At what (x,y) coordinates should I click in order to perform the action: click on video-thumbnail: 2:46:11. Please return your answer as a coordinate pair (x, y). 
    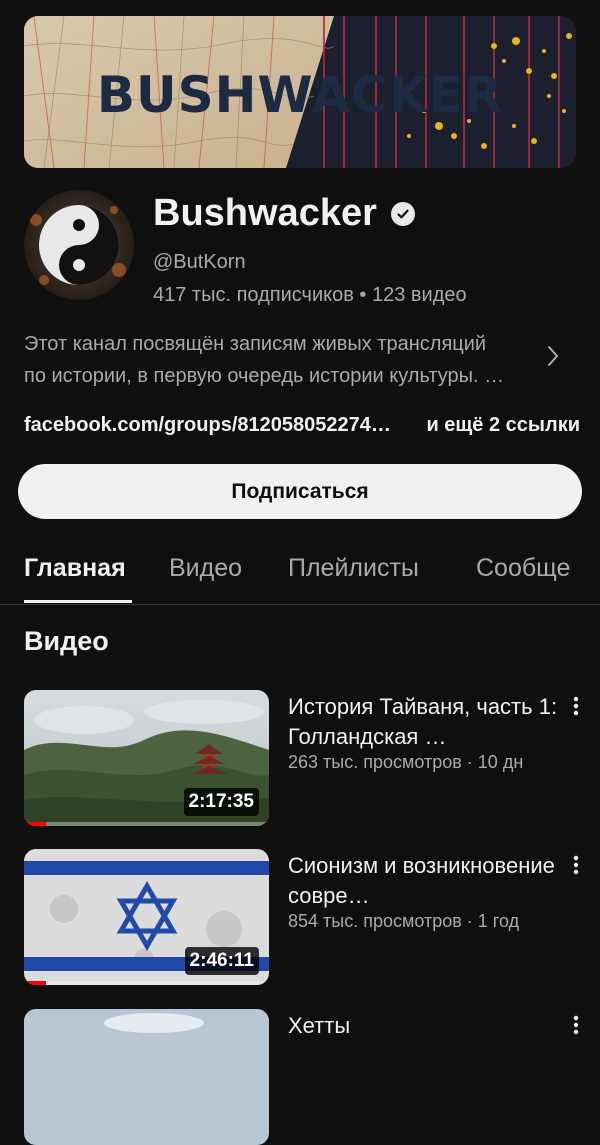
    Looking at the image, I should click on (146, 917).